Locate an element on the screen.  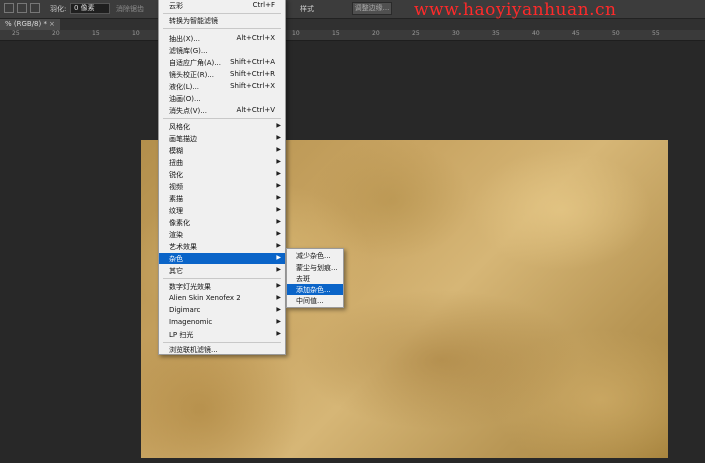
menu-label: 扭曲 is located at coordinates (176, 163).